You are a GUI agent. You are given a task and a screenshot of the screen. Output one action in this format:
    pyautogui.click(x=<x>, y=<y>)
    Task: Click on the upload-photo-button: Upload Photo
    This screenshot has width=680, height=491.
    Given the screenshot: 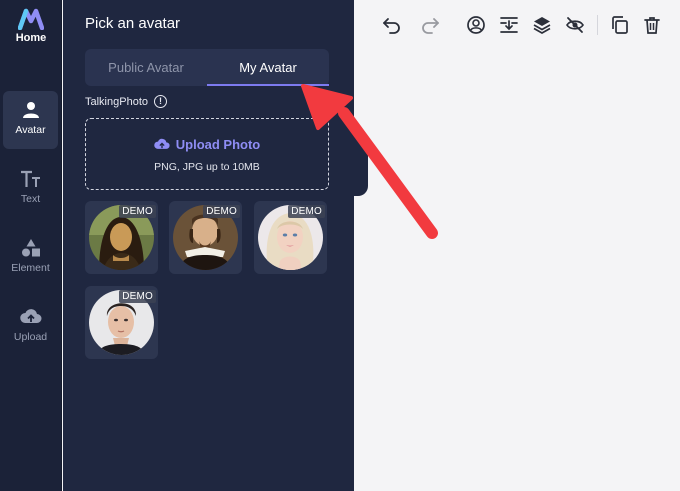 What is the action you would take?
    pyautogui.click(x=207, y=144)
    